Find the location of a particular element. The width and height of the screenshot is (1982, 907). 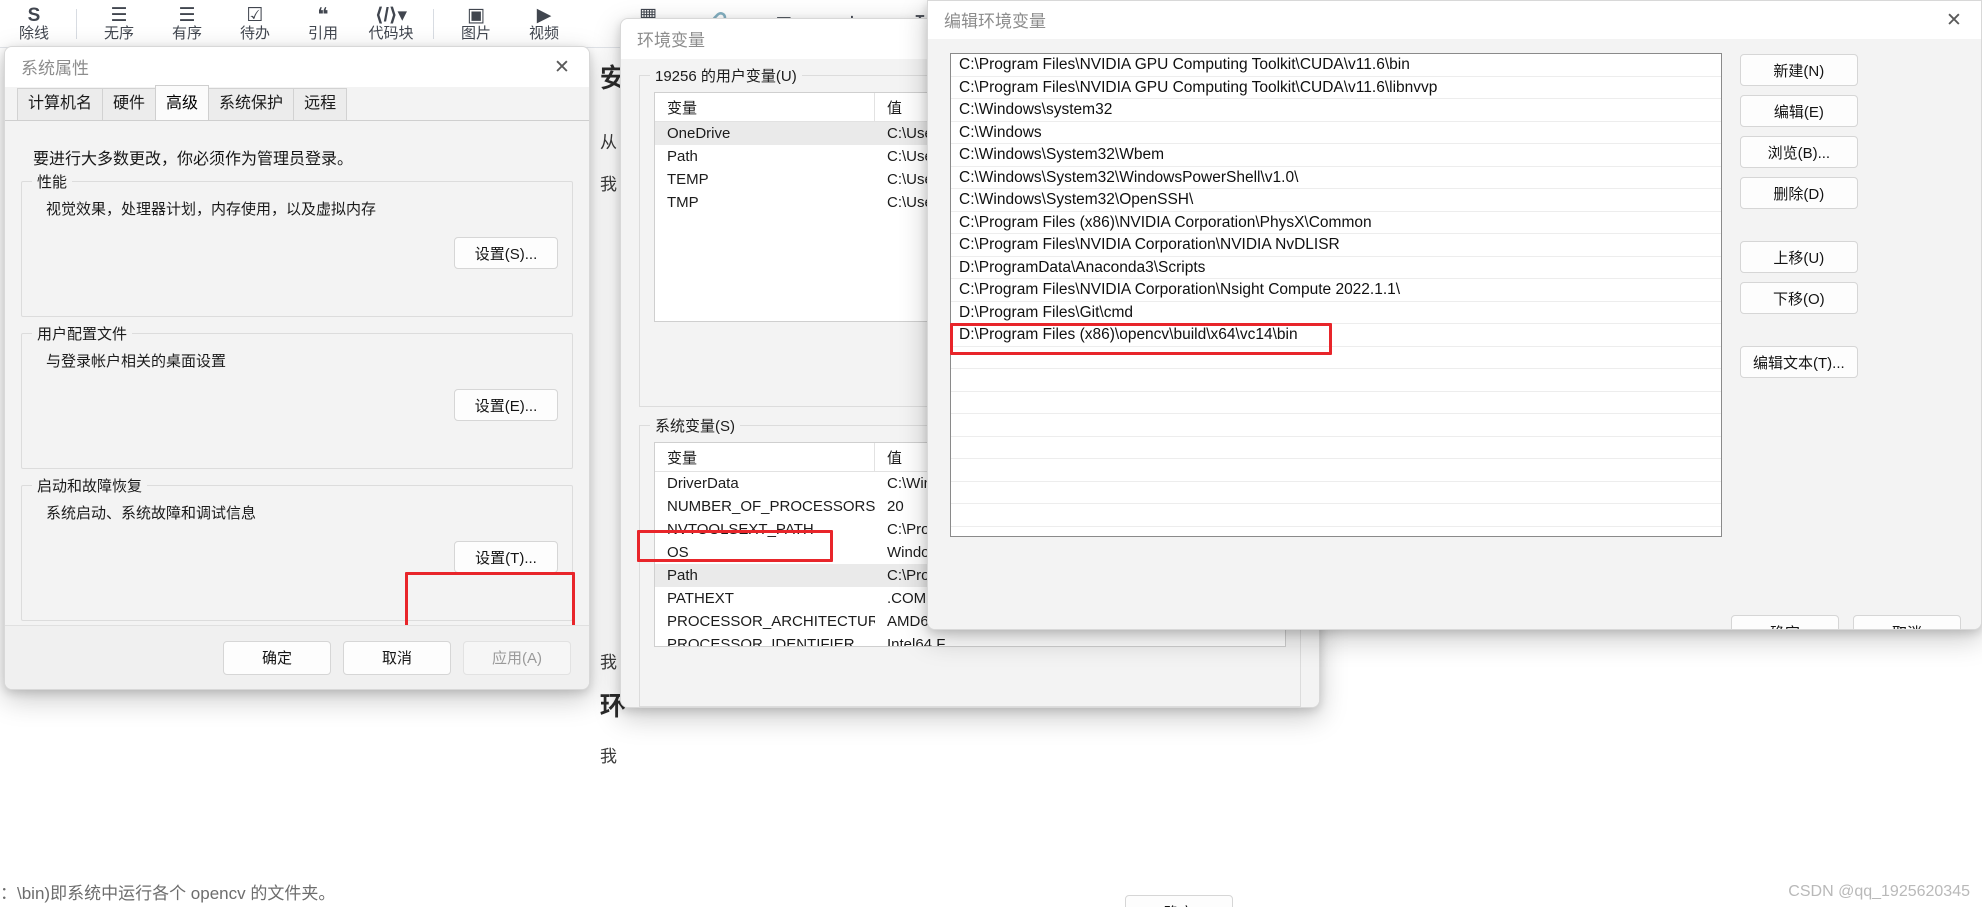

tab-system-protection: 系统保护 is located at coordinates (251, 104).